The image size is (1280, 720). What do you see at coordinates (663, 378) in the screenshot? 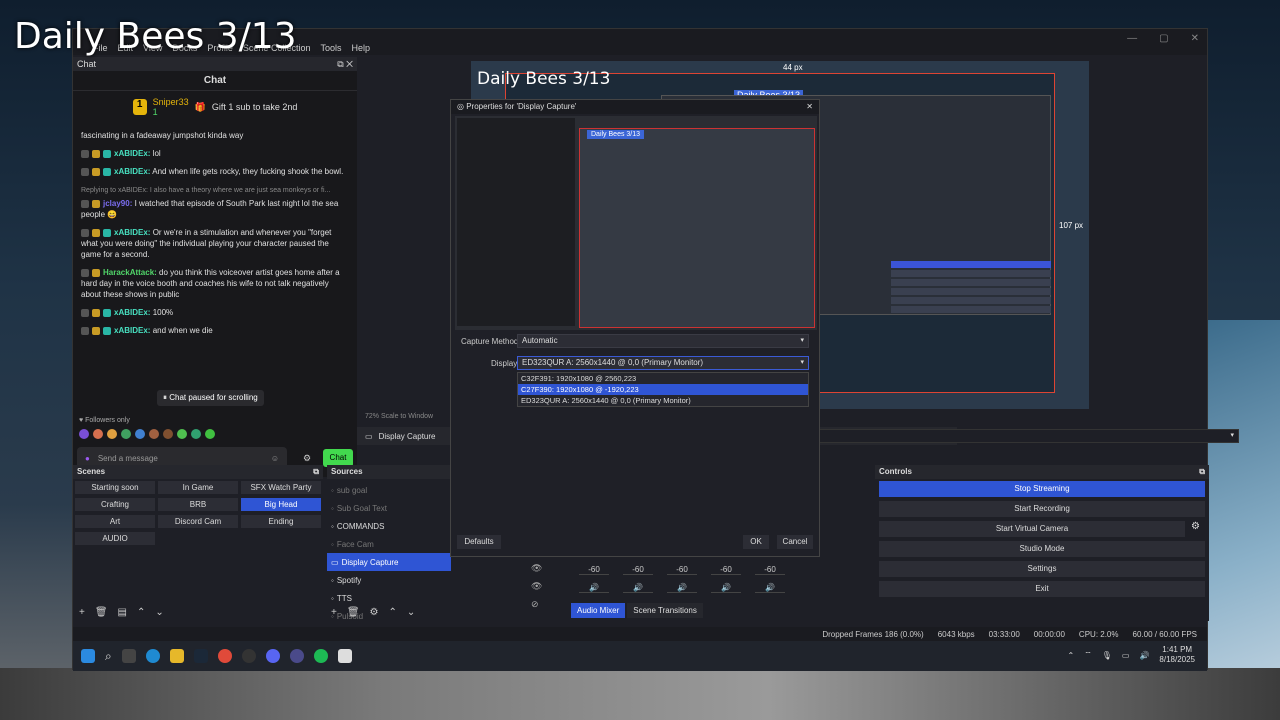
I see `display-option: C32F391: 1920x1080 @ 2560,223` at bounding box center [663, 378].